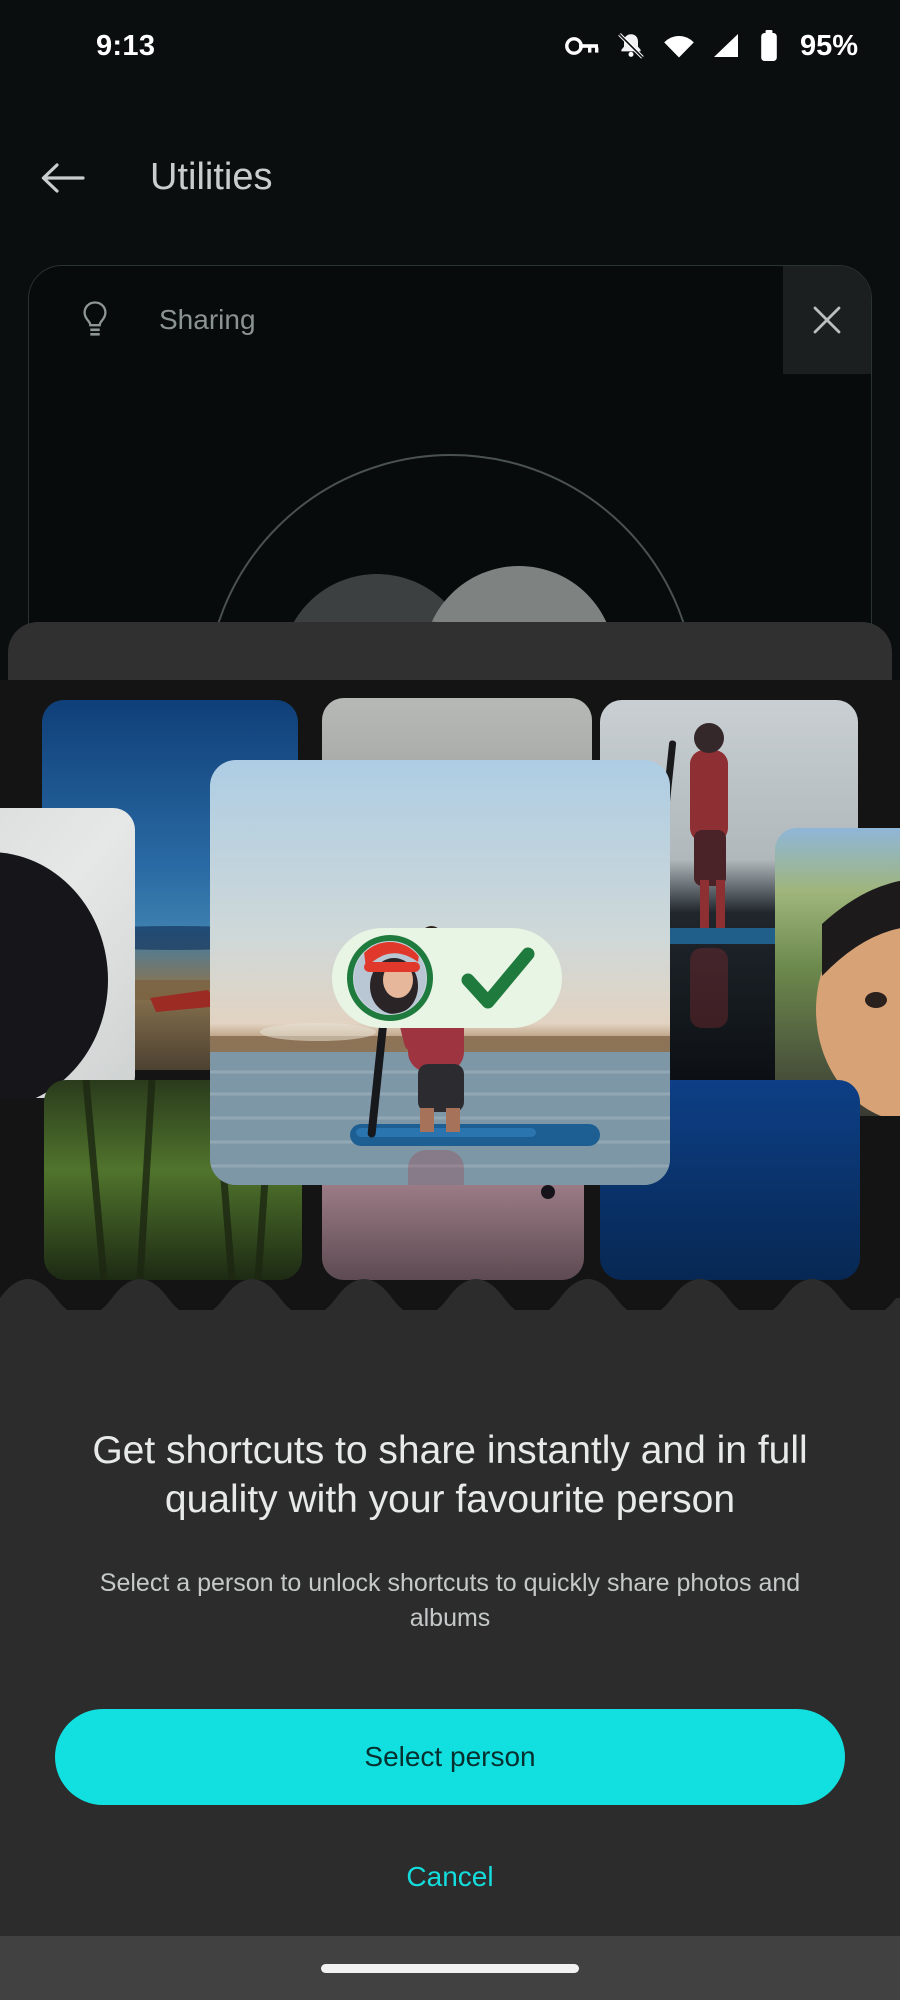  Describe the element at coordinates (725, 45) in the screenshot. I see `cellular-signal-icon` at that location.